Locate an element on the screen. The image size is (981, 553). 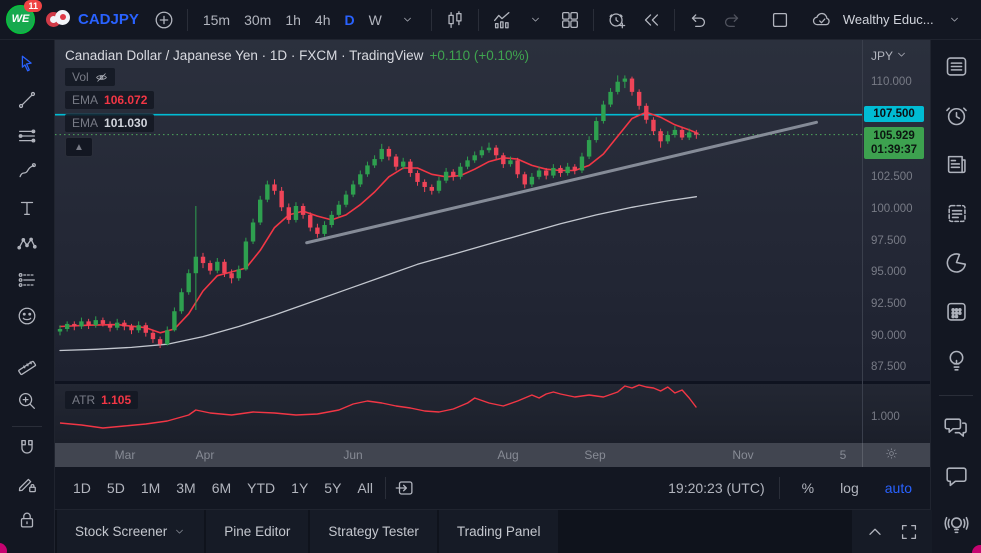
calendar-button is located at coordinates (956, 313).